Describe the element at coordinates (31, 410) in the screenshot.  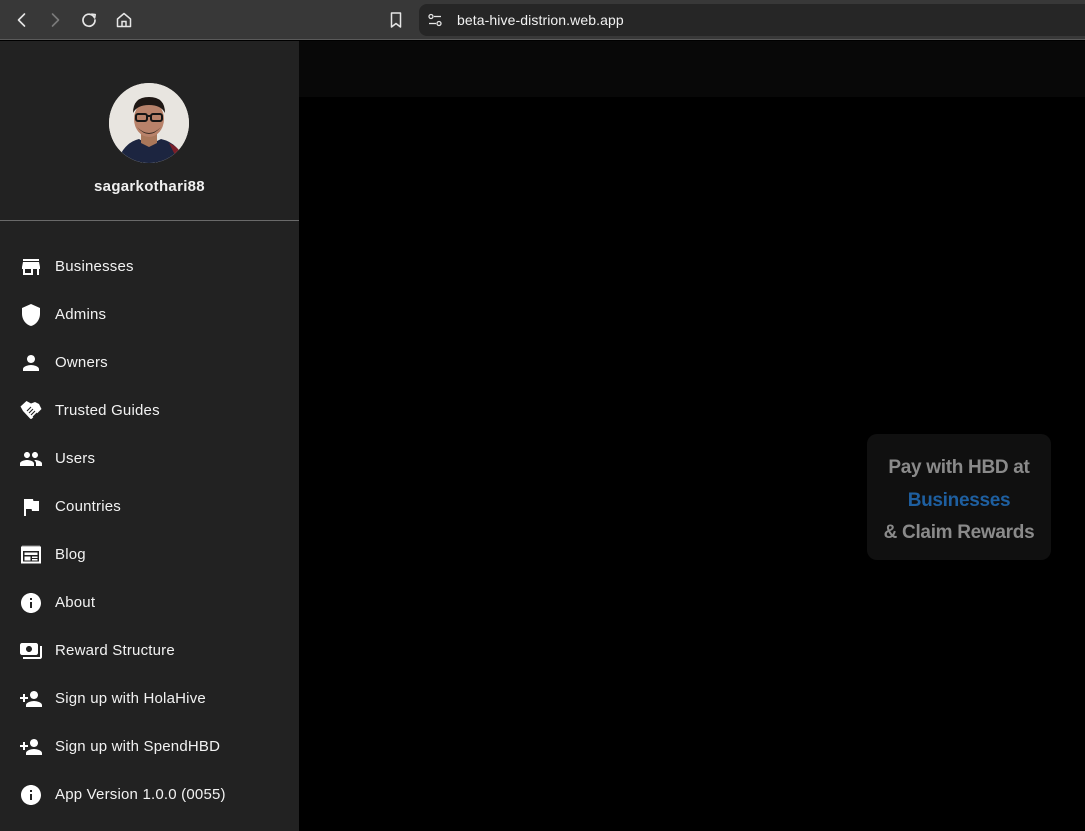
I see `handshake-icon` at that location.